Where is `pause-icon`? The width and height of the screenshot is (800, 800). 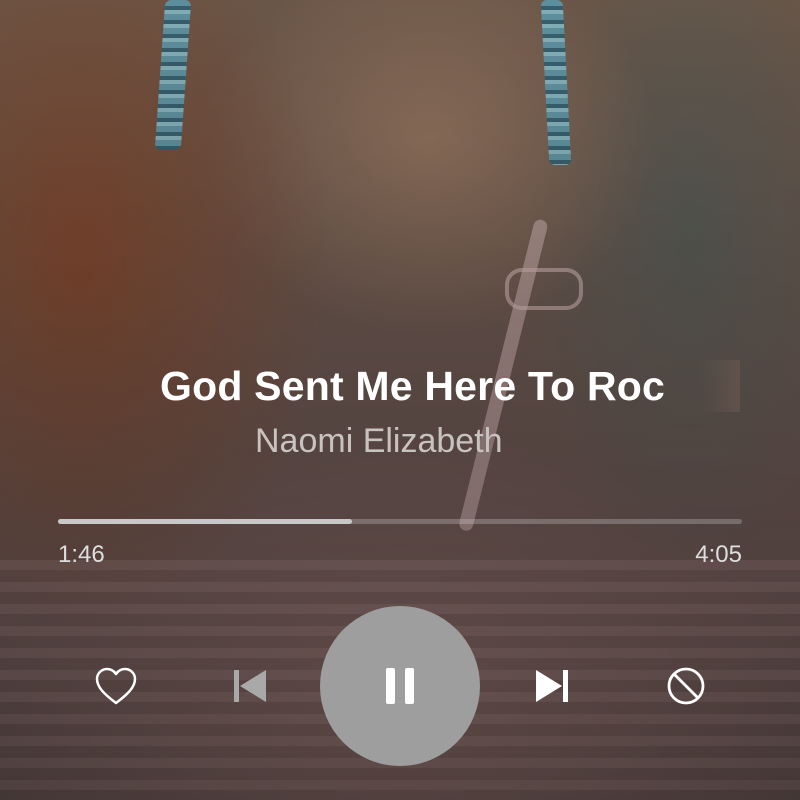 pause-icon is located at coordinates (400, 686).